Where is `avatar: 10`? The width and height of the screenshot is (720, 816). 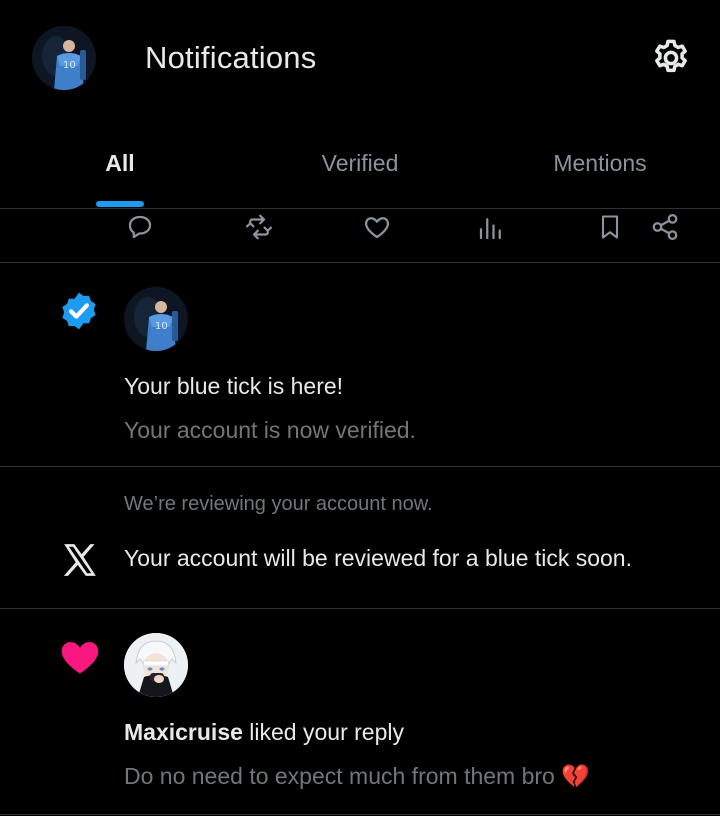
avatar: 10 is located at coordinates (156, 319).